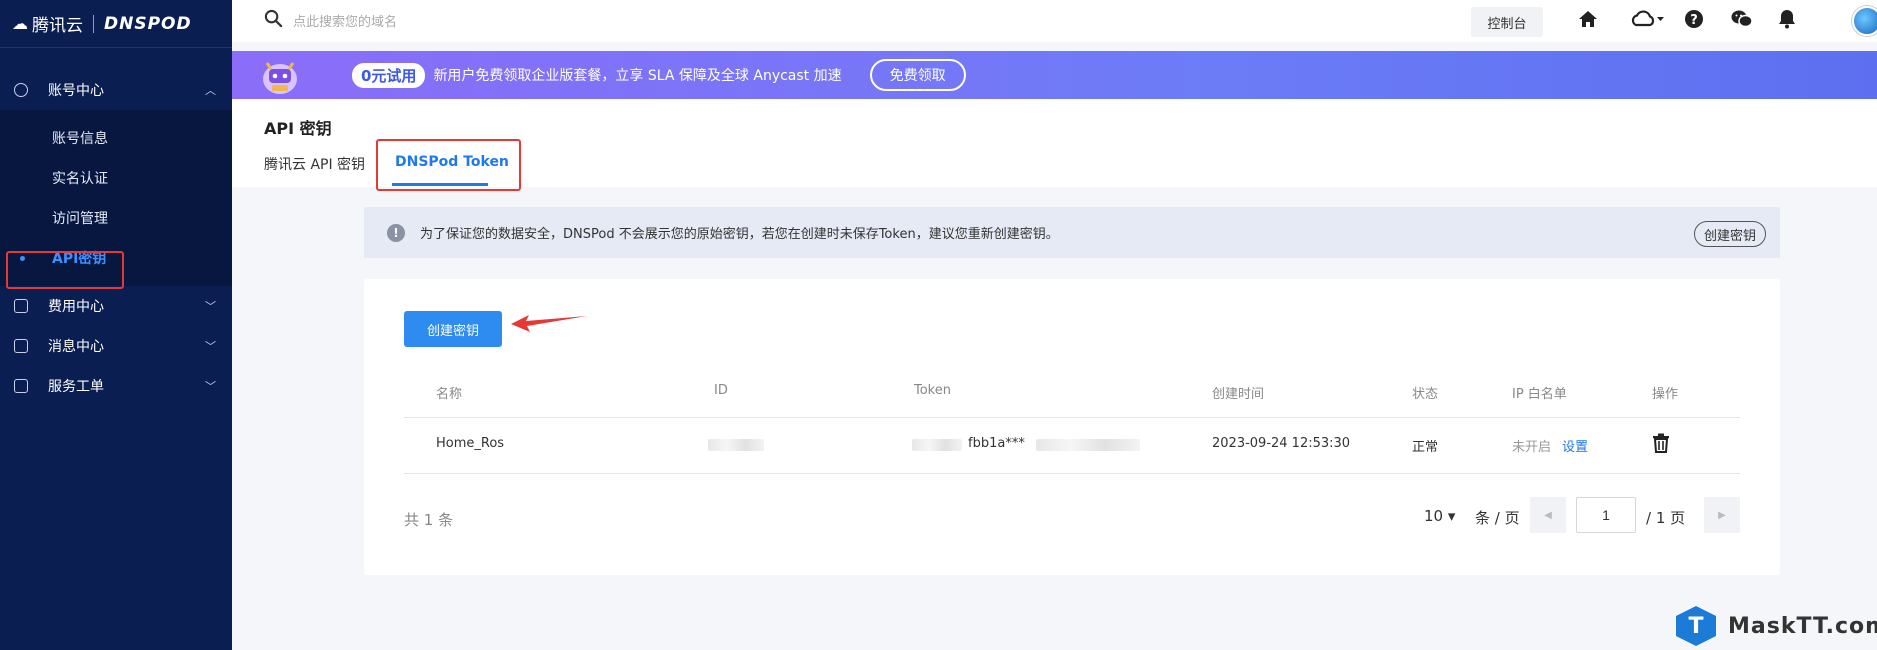 The height and width of the screenshot is (650, 1877). I want to click on watermark: T MaskTT.com, so click(1776, 626).